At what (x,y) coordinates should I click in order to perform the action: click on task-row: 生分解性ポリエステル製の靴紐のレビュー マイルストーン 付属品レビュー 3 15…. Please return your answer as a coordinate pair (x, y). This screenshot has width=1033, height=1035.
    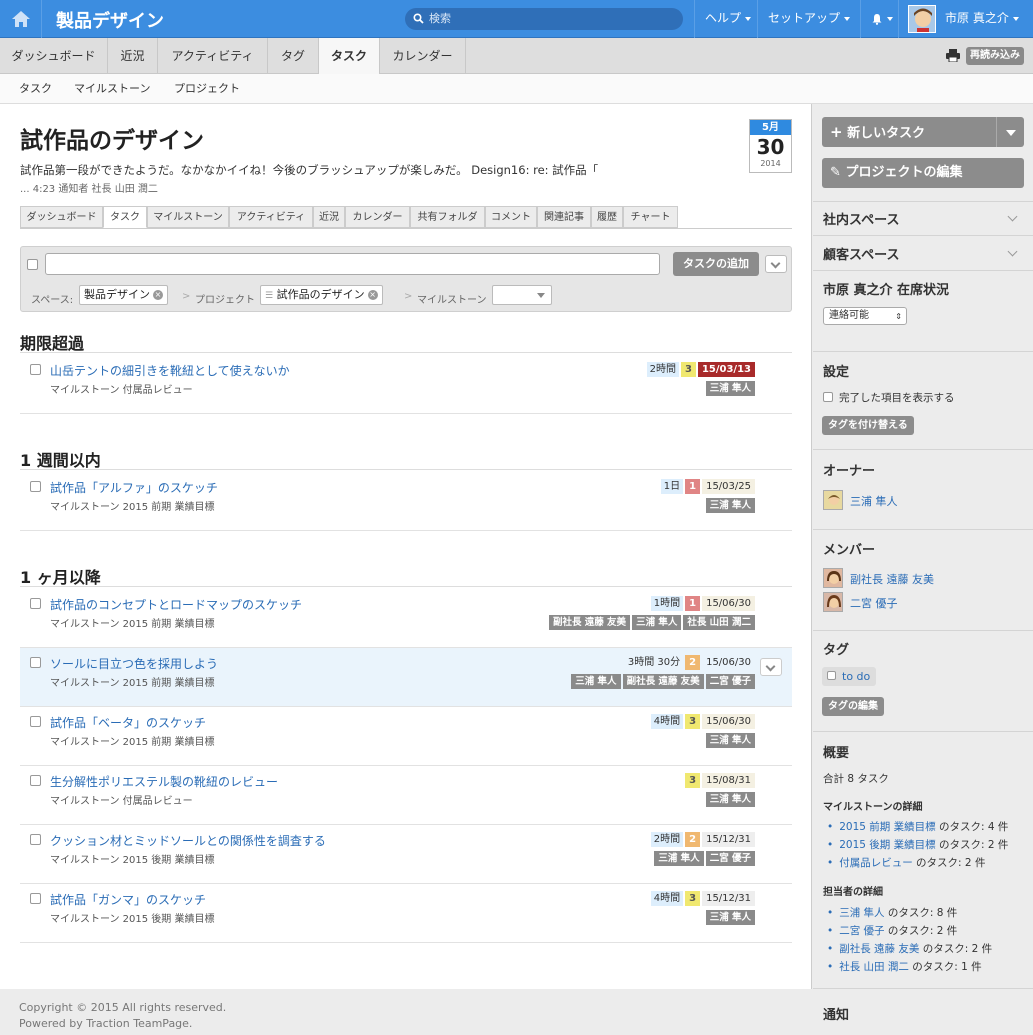
    Looking at the image, I should click on (406, 795).